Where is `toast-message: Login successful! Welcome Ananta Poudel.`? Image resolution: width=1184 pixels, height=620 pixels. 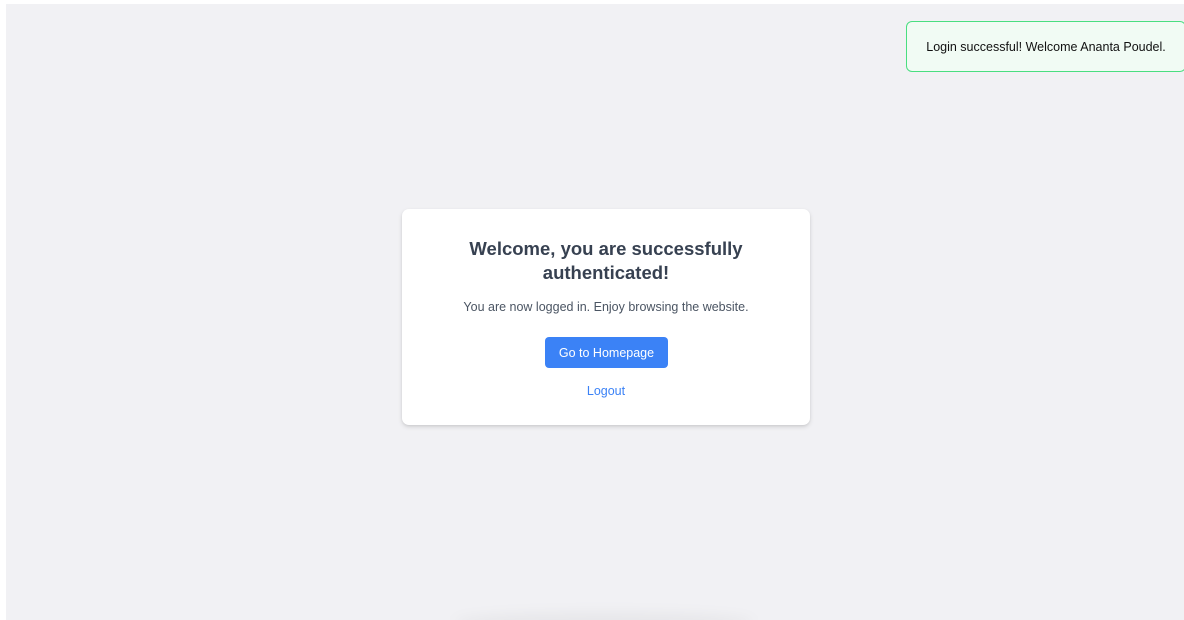 toast-message: Login successful! Welcome Ananta Poudel. is located at coordinates (1046, 46).